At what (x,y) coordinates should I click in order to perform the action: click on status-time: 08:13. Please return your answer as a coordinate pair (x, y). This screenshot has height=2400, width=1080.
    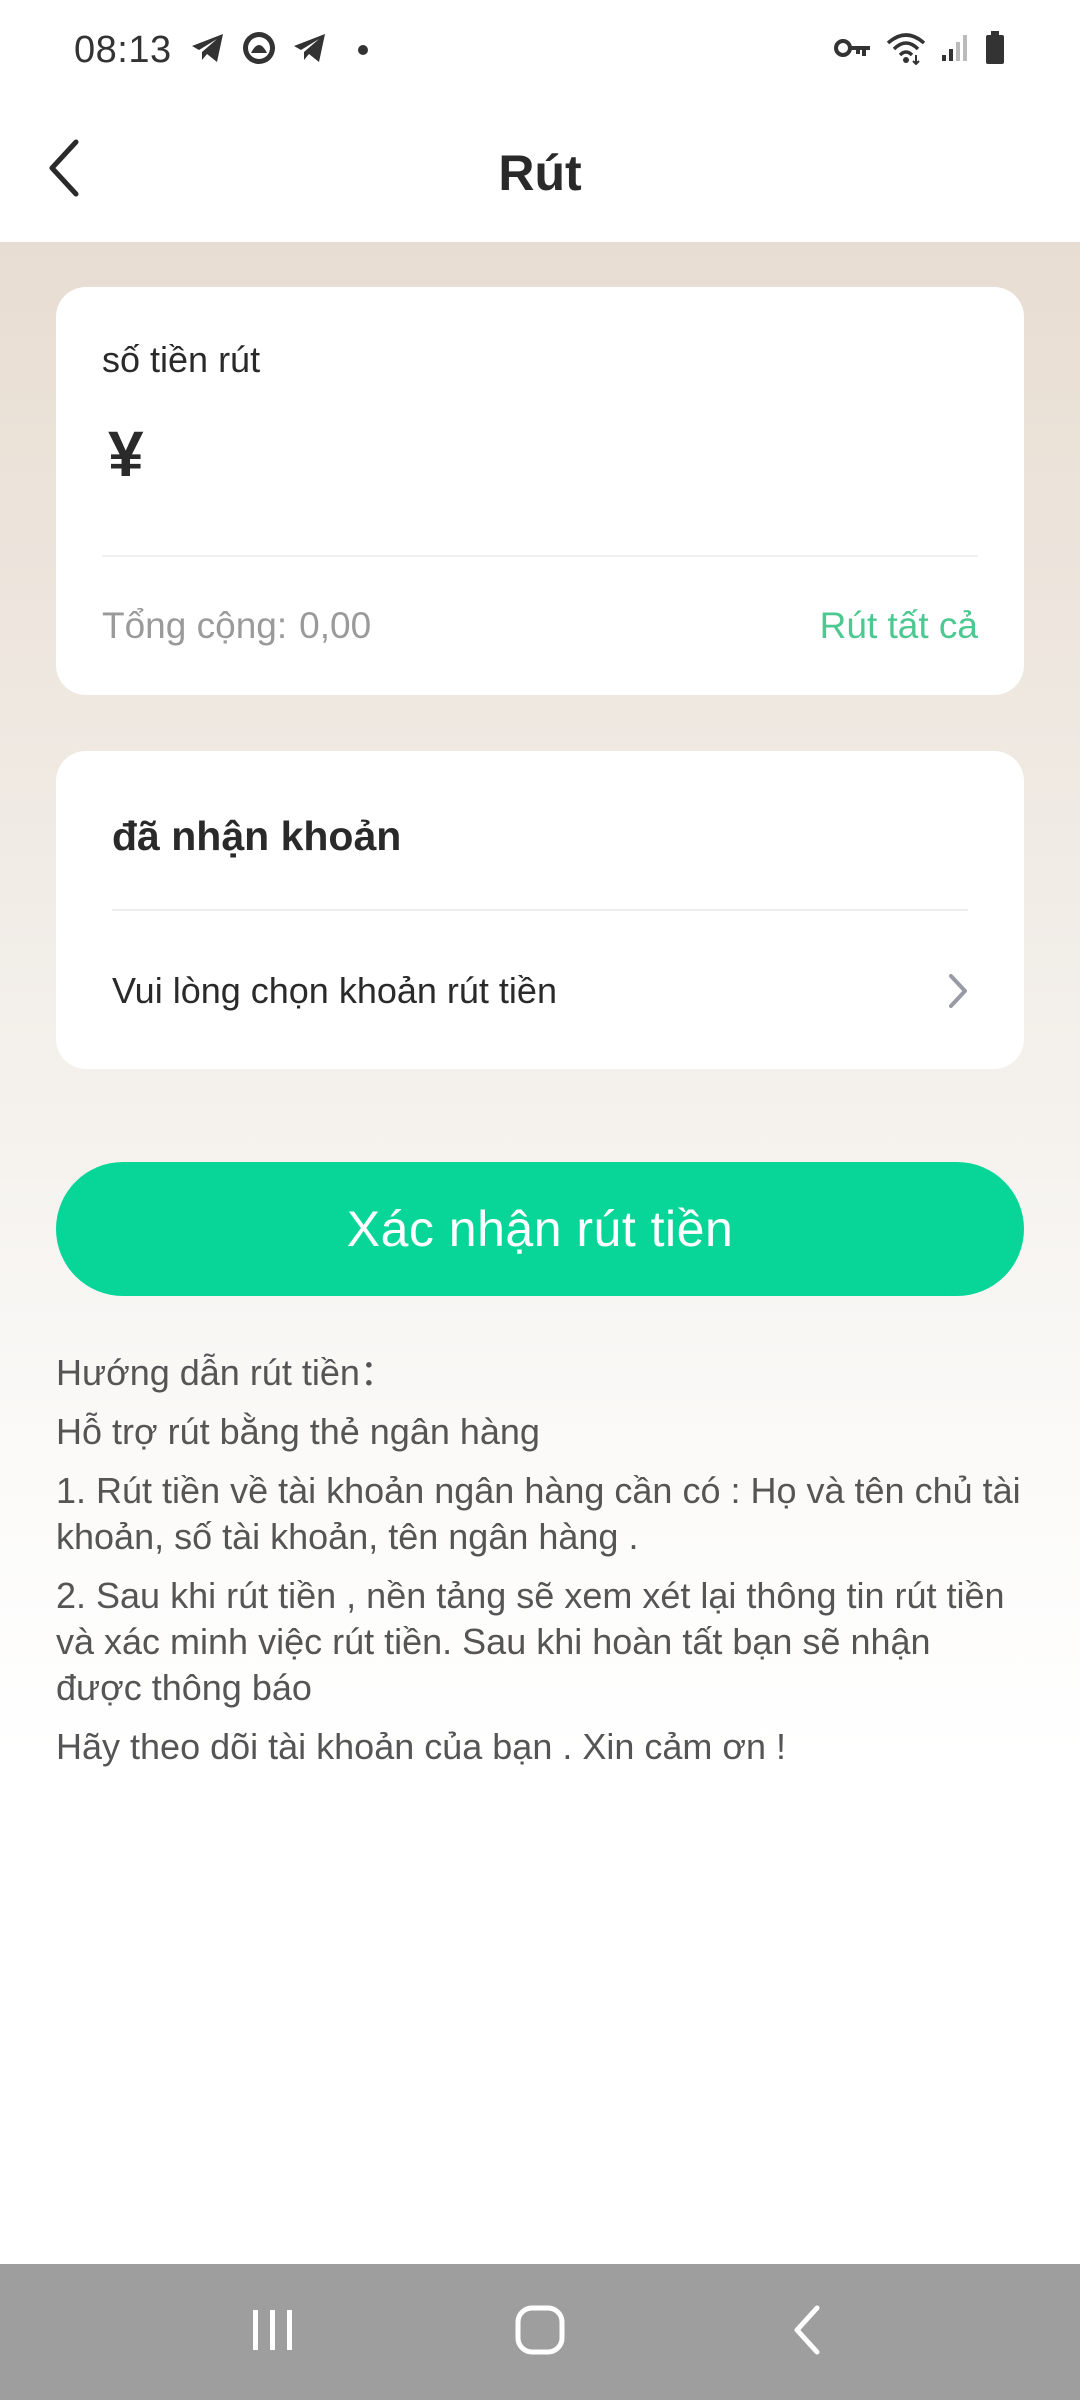
    Looking at the image, I should click on (123, 49).